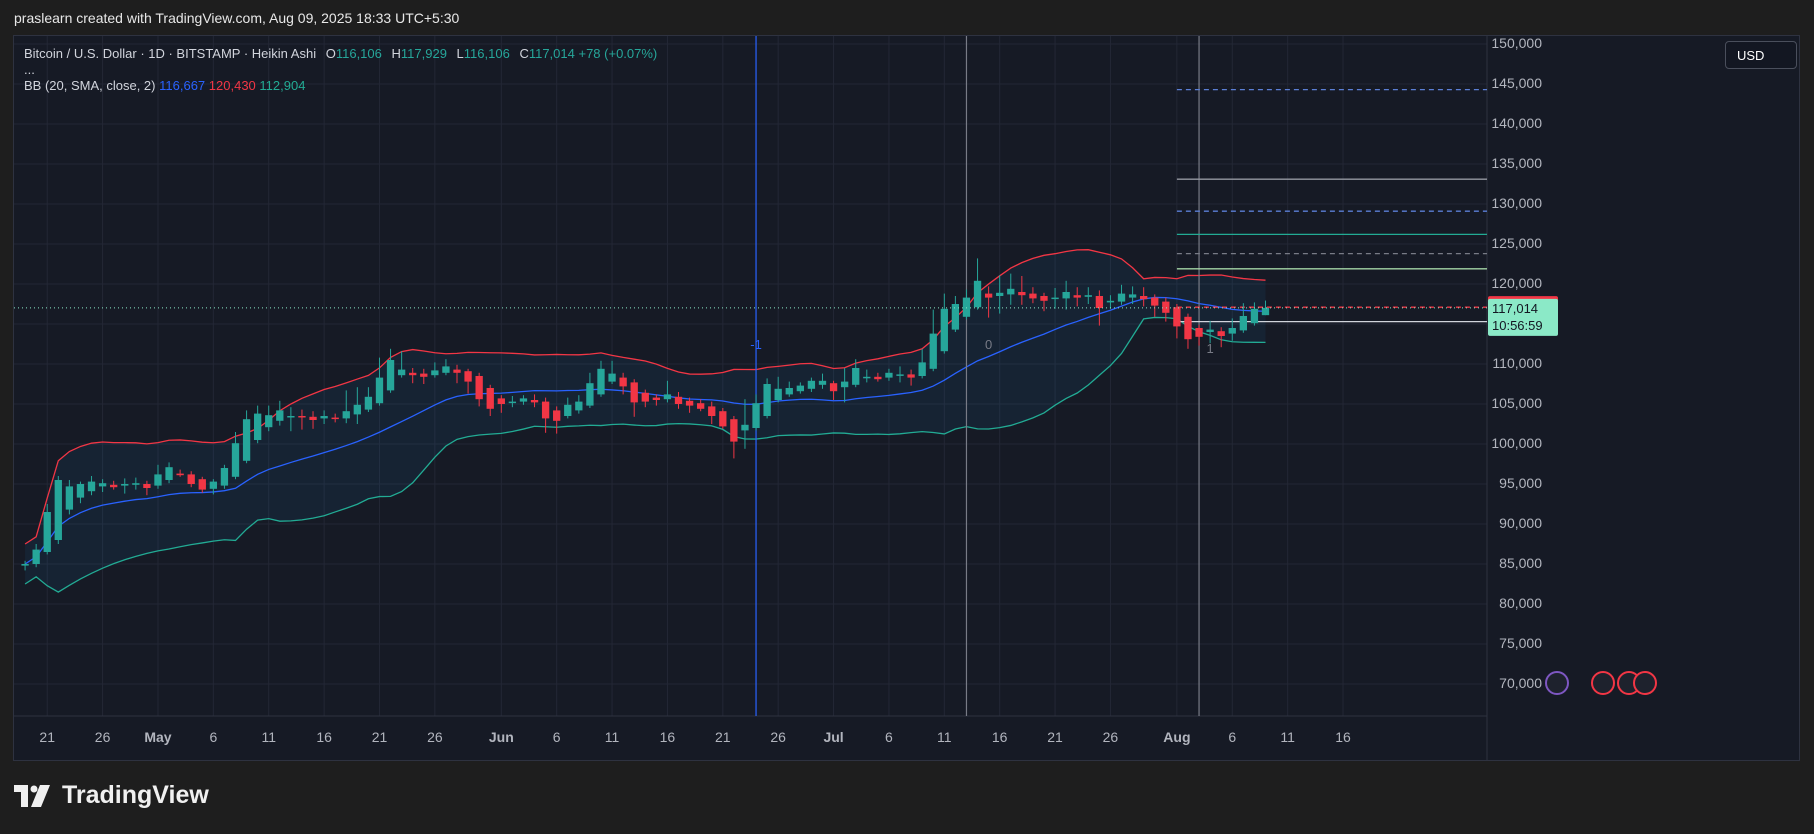 Image resolution: width=1814 pixels, height=834 pixels. What do you see at coordinates (1520, 563) in the screenshot?
I see `y-tick-label: 85,000` at bounding box center [1520, 563].